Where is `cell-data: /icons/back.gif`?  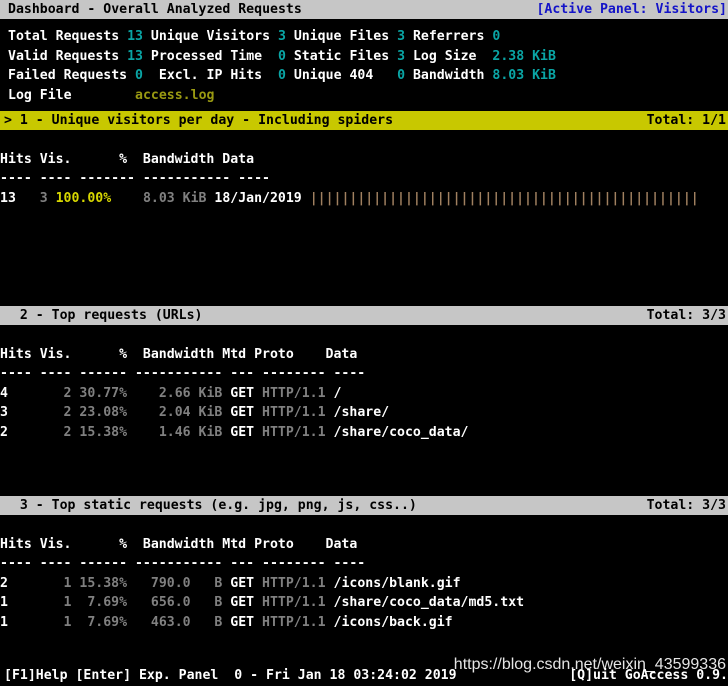 cell-data: /icons/back.gif is located at coordinates (389, 622).